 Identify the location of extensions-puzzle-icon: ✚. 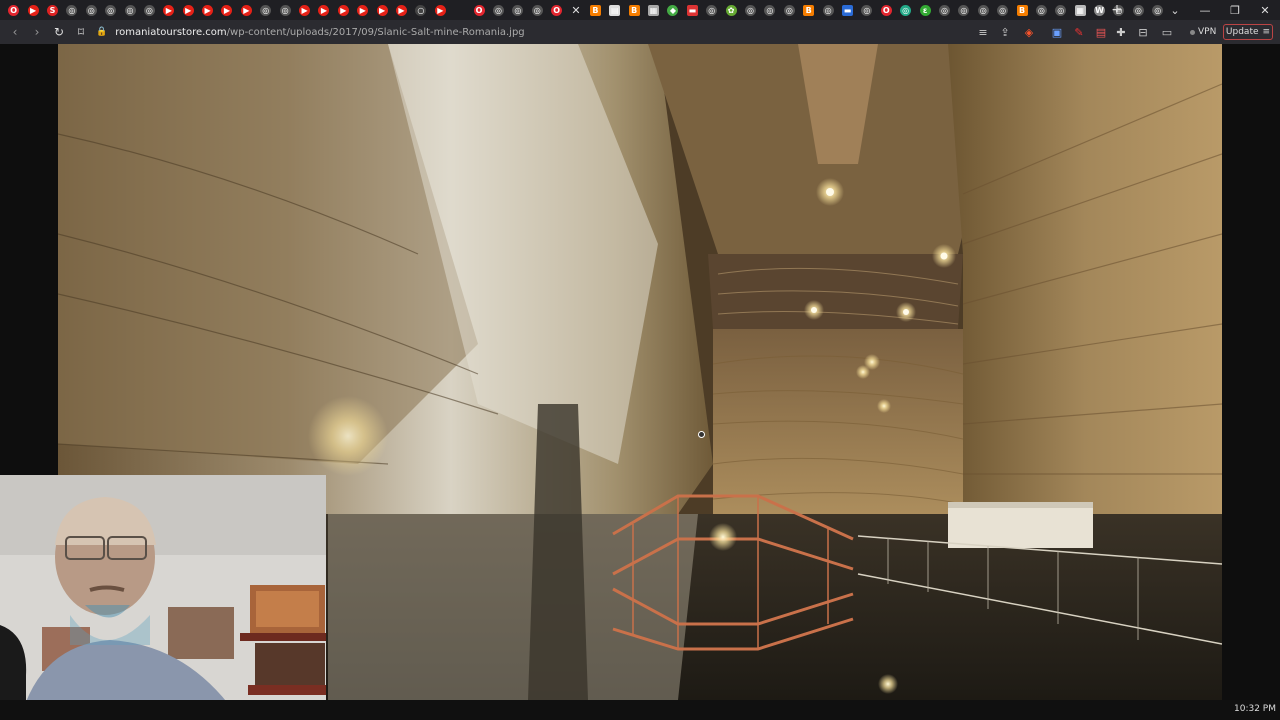
(1121, 32).